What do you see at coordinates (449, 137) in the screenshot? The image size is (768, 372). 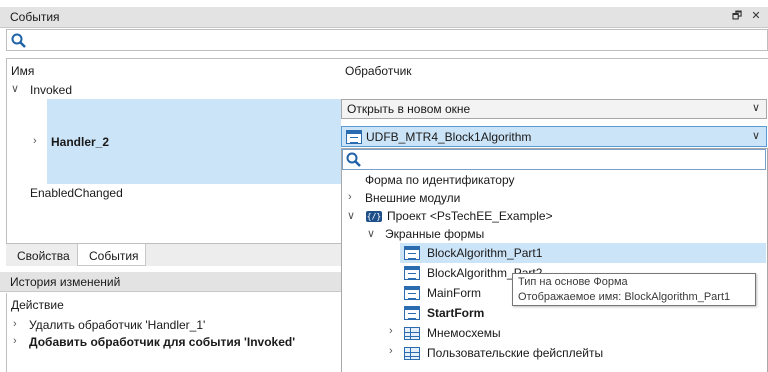 I see `handler-form-value: UDFB_MTR4_Block1Algorithm` at bounding box center [449, 137].